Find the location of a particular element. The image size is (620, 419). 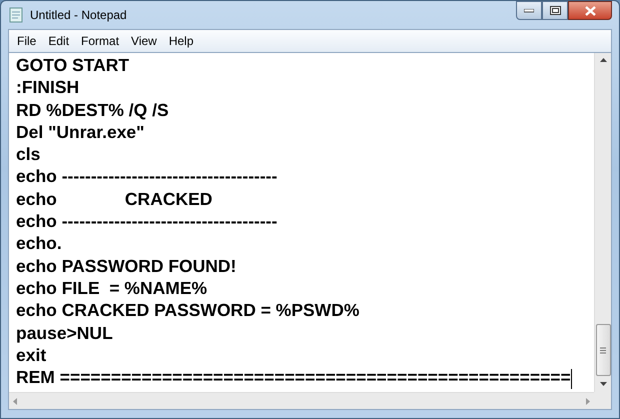

code-line: RD %DEST% /Q /S is located at coordinates (92, 109).